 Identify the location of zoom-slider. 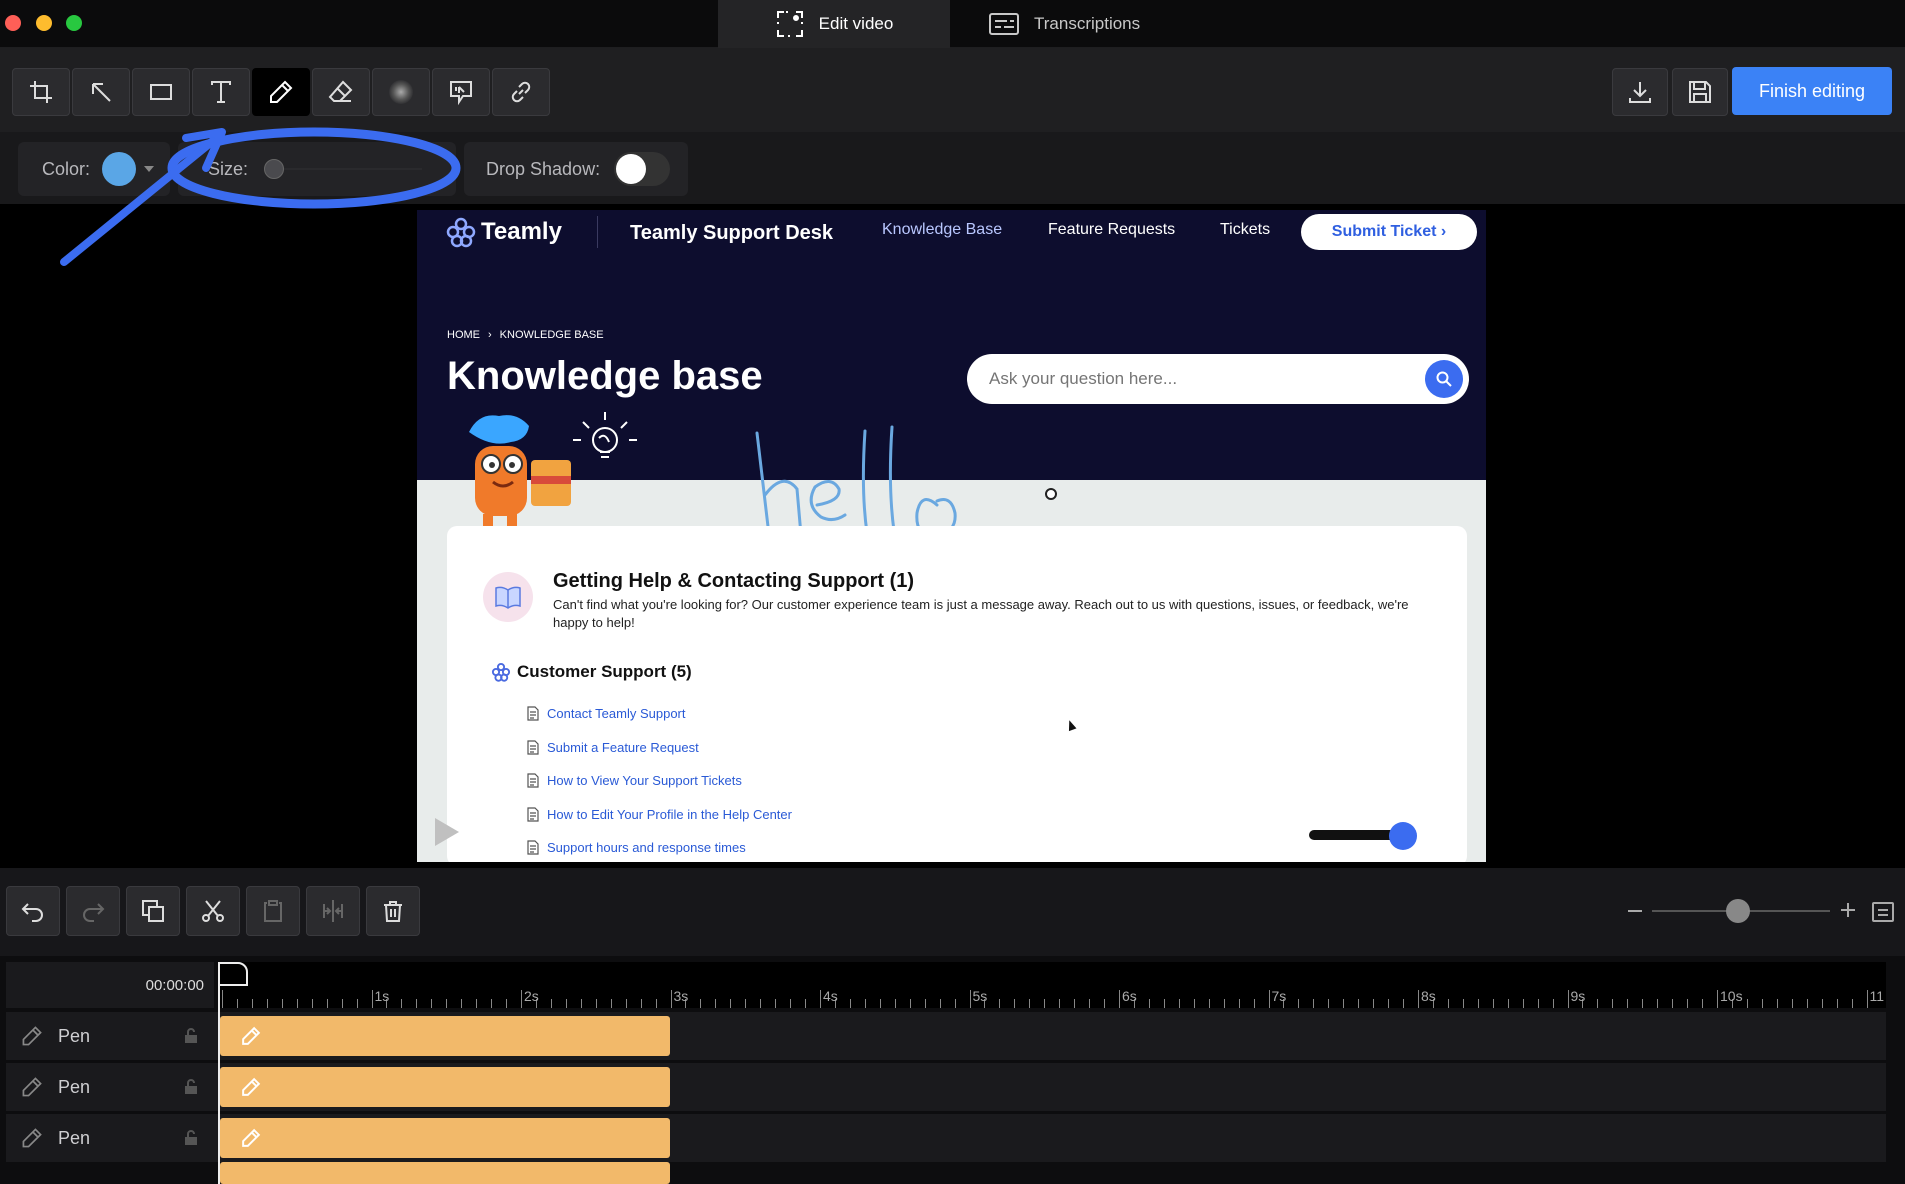
(1741, 911).